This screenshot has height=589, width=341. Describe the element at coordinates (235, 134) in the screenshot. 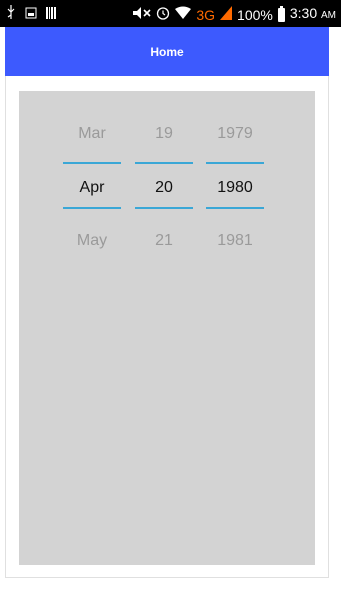

I see `year-prev-value: 1979` at that location.